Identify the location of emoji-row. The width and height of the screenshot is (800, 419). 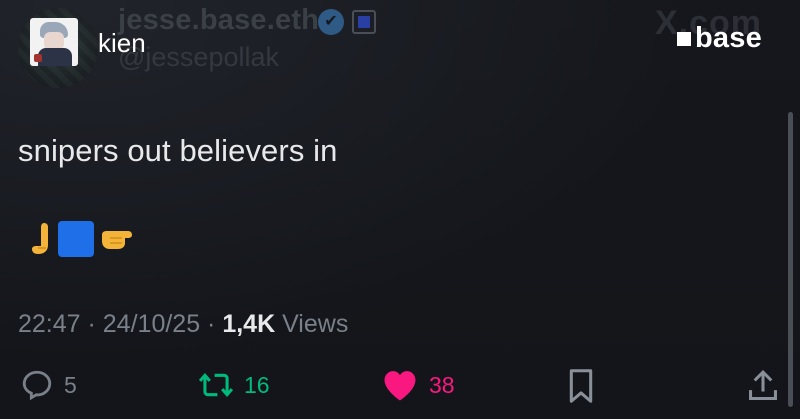
(82, 239).